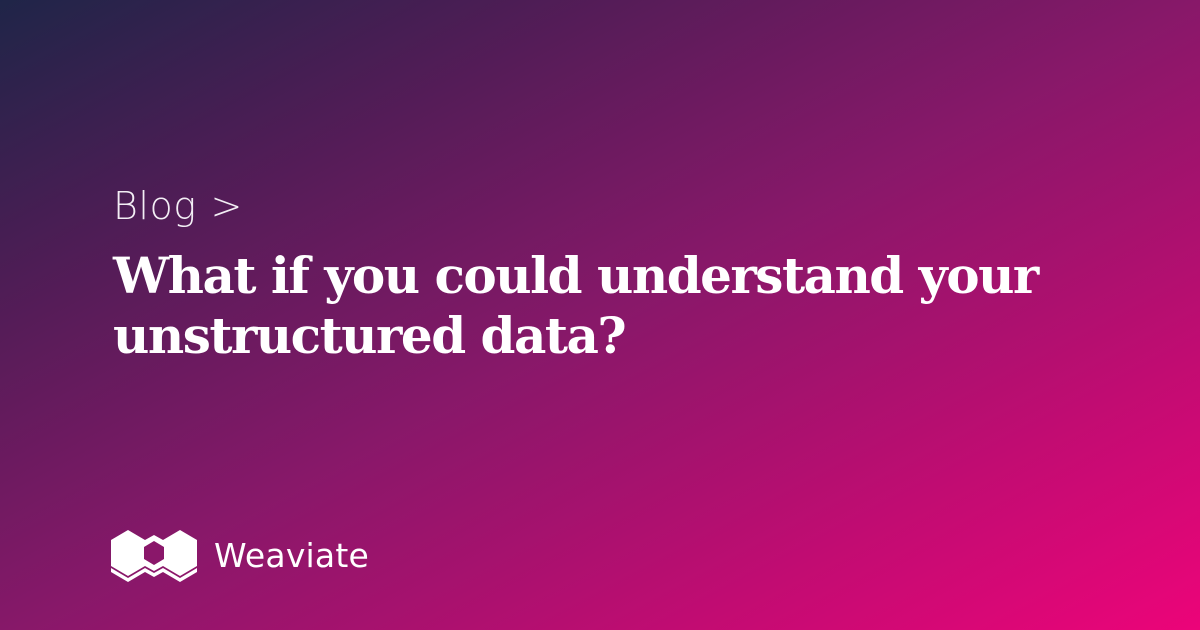 The height and width of the screenshot is (630, 1200). I want to click on breadcrumb-blog-link: Blog, so click(155, 206).